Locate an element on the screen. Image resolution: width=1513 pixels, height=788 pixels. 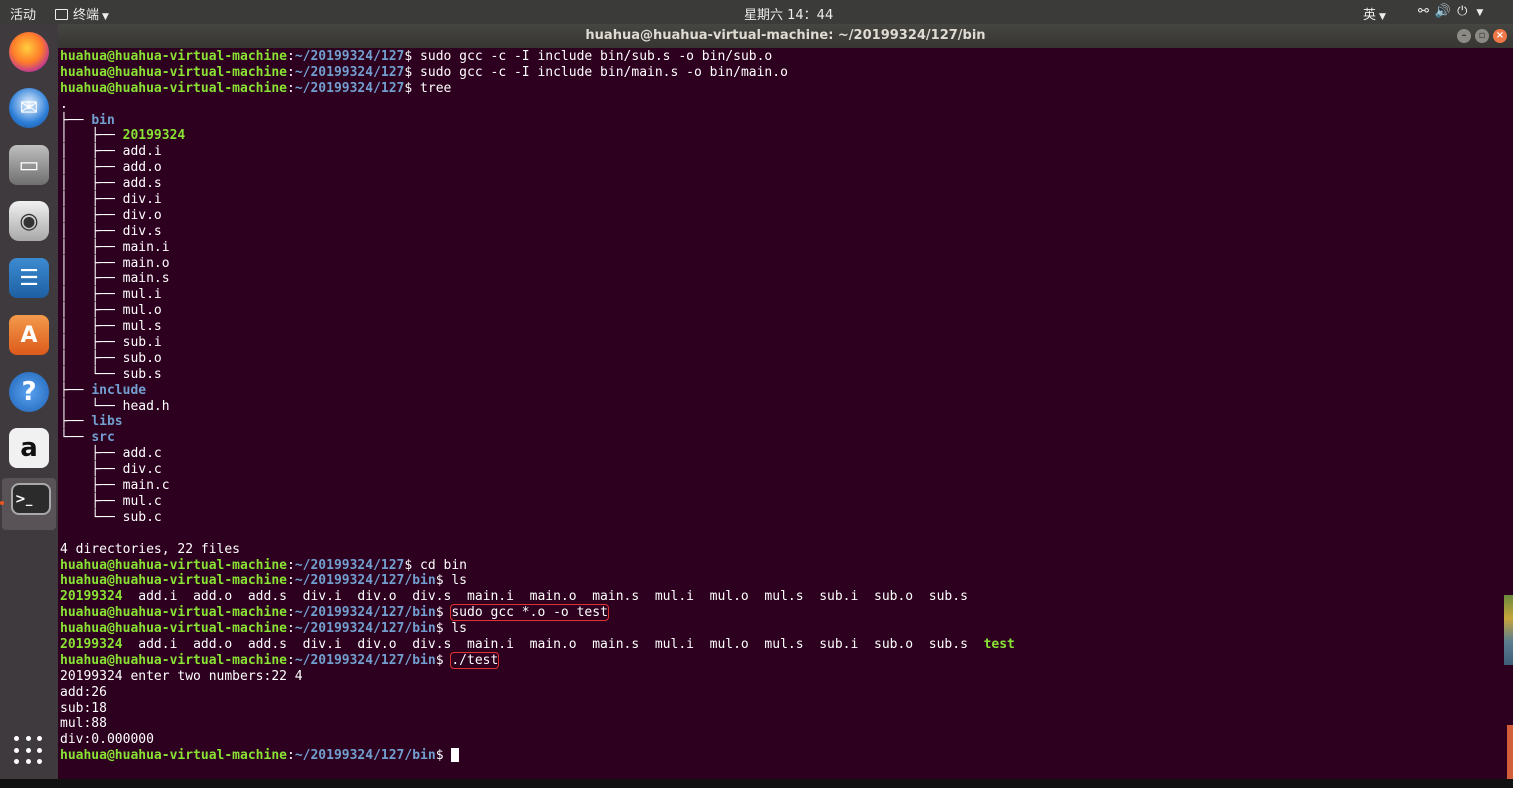
terminal-text: head.h is located at coordinates (146, 406).